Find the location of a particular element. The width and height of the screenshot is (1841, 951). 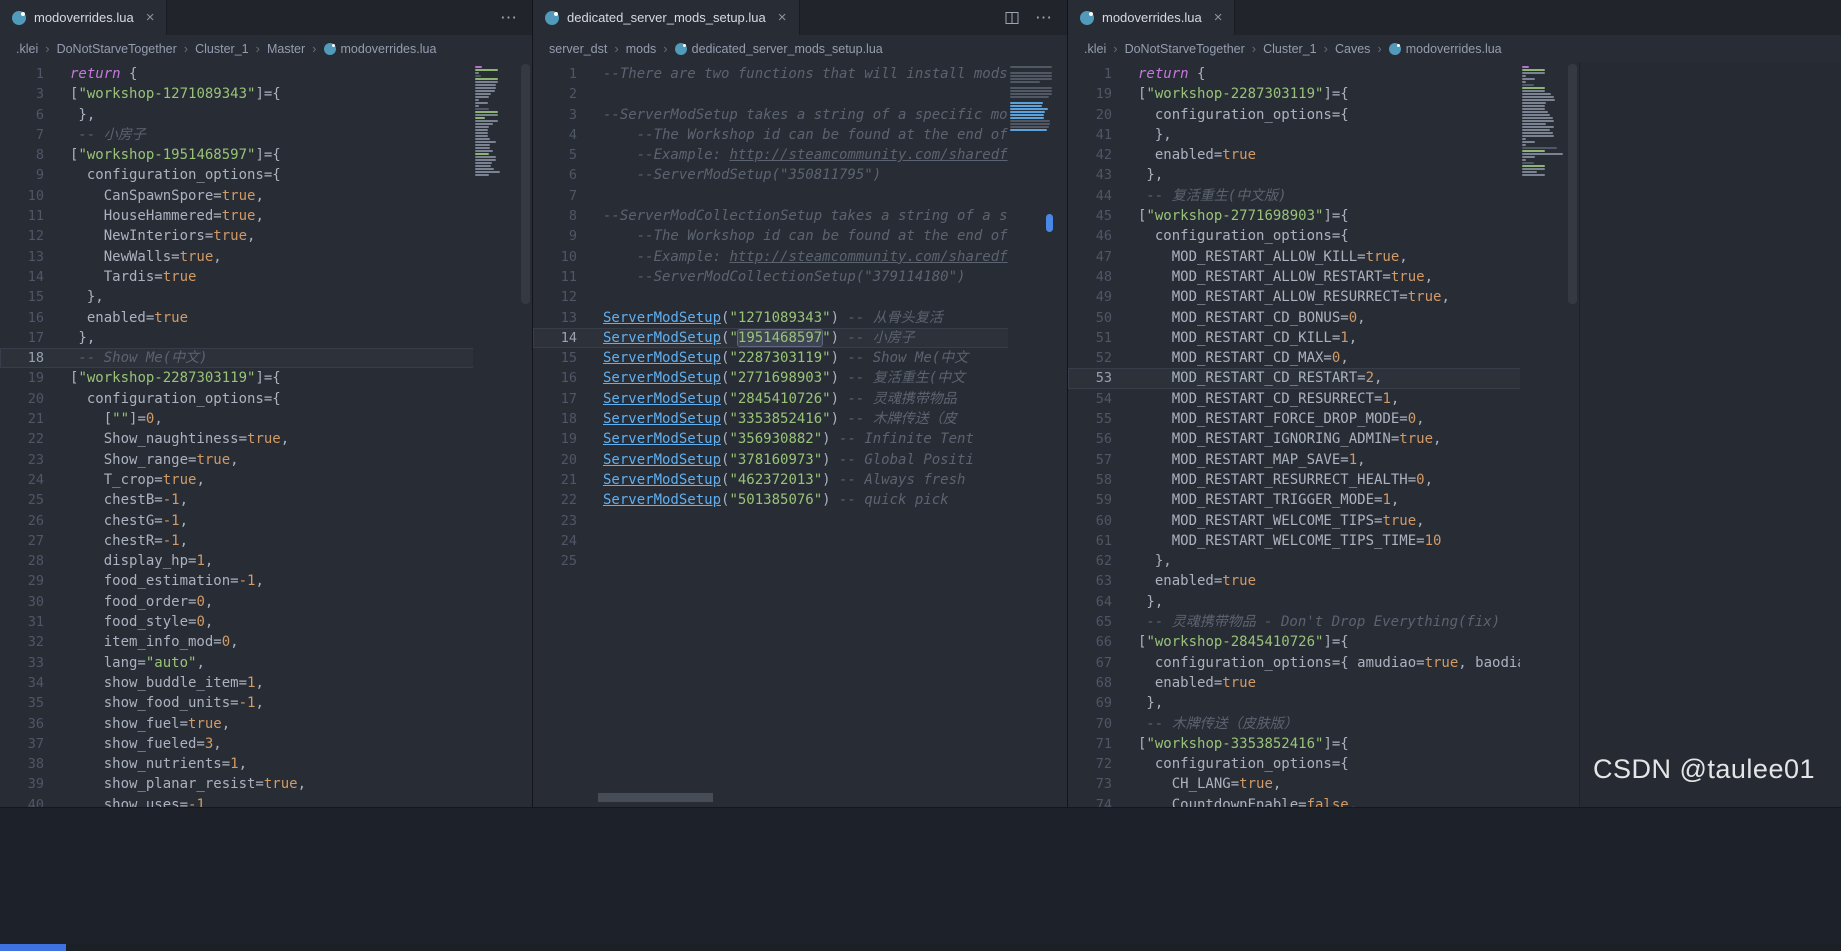

code-line: 33 lang="auto", is located at coordinates (266, 663).